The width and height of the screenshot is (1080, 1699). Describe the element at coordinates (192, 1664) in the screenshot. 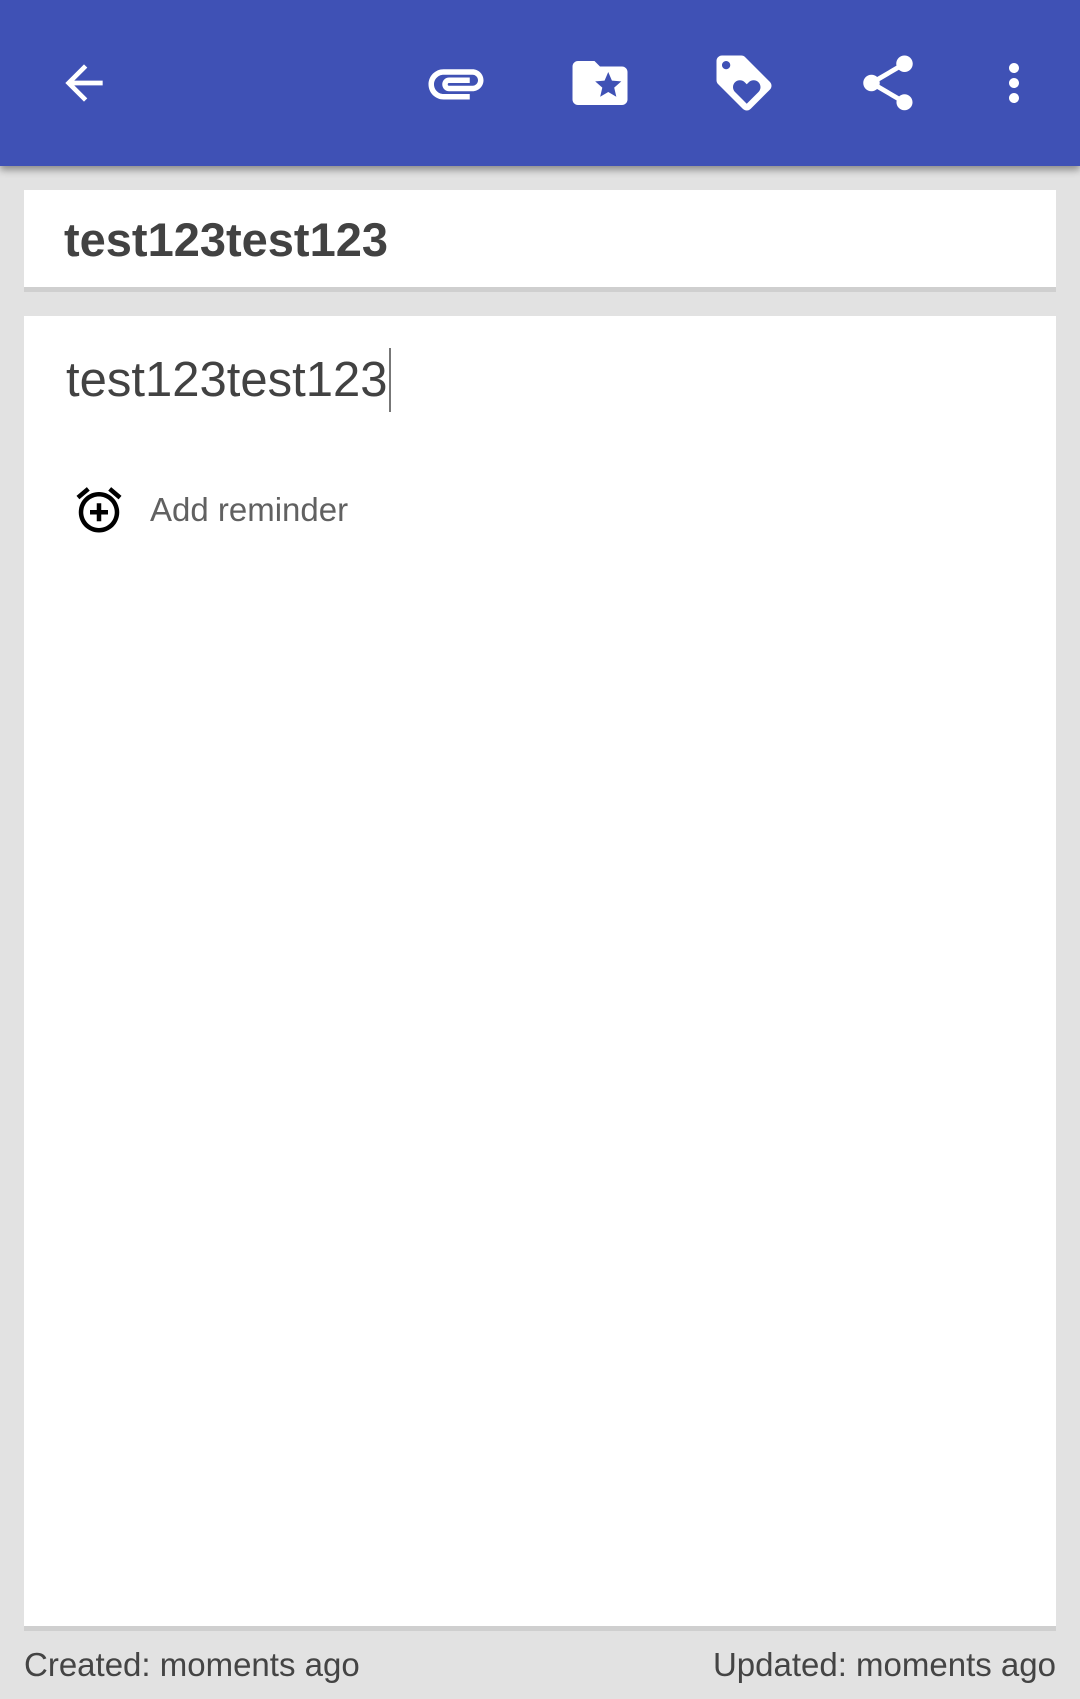

I see `created-timestamp: Created: moments ago` at that location.